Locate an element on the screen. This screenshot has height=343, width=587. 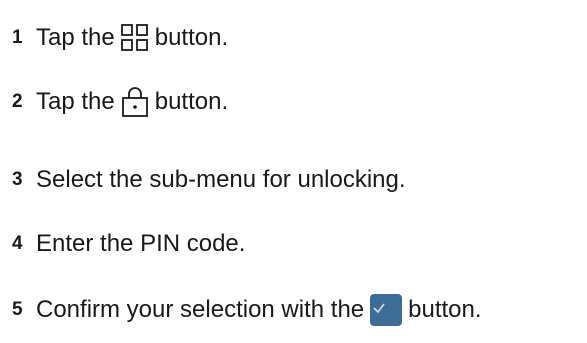
step-number: 5 is located at coordinates (17, 309).